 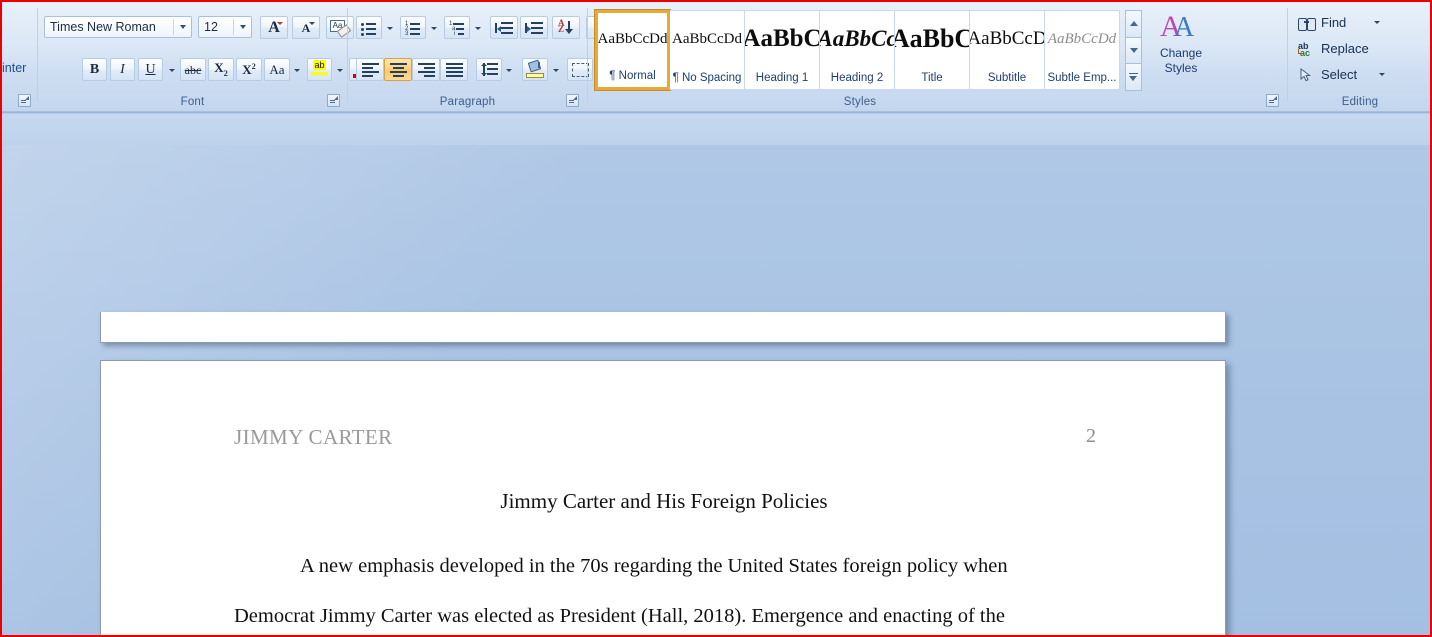 I want to click on style-item-no-spacing: AaBbCcDd ¶ No Spacing, so click(x=707, y=50).